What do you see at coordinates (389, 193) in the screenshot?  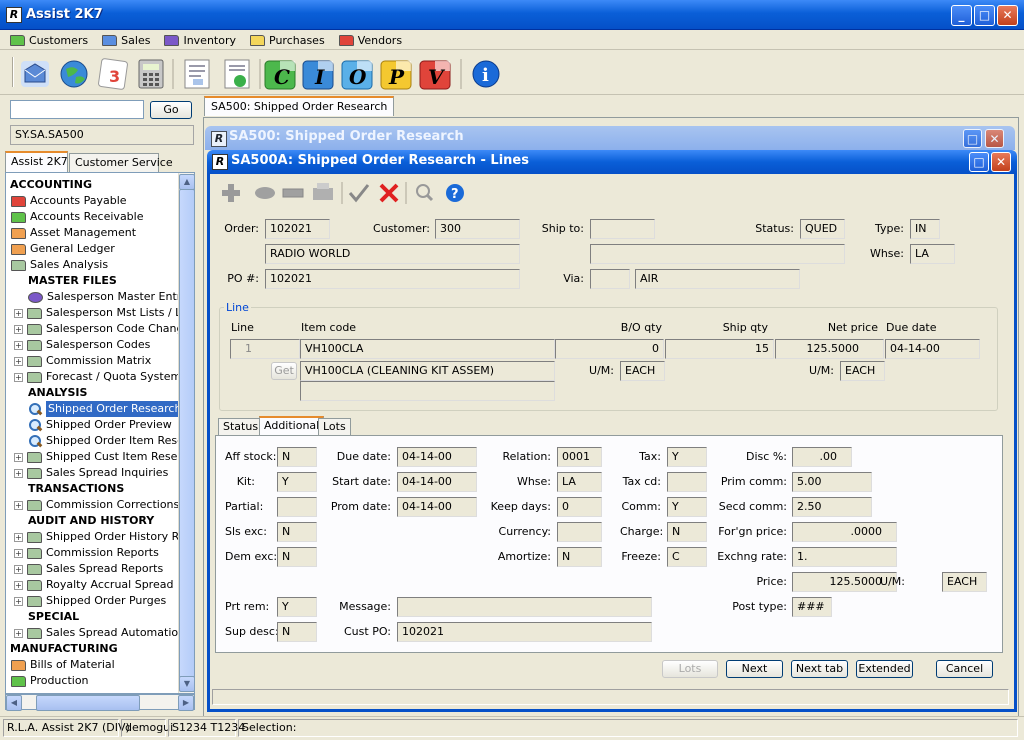 I see `cancel-icon` at bounding box center [389, 193].